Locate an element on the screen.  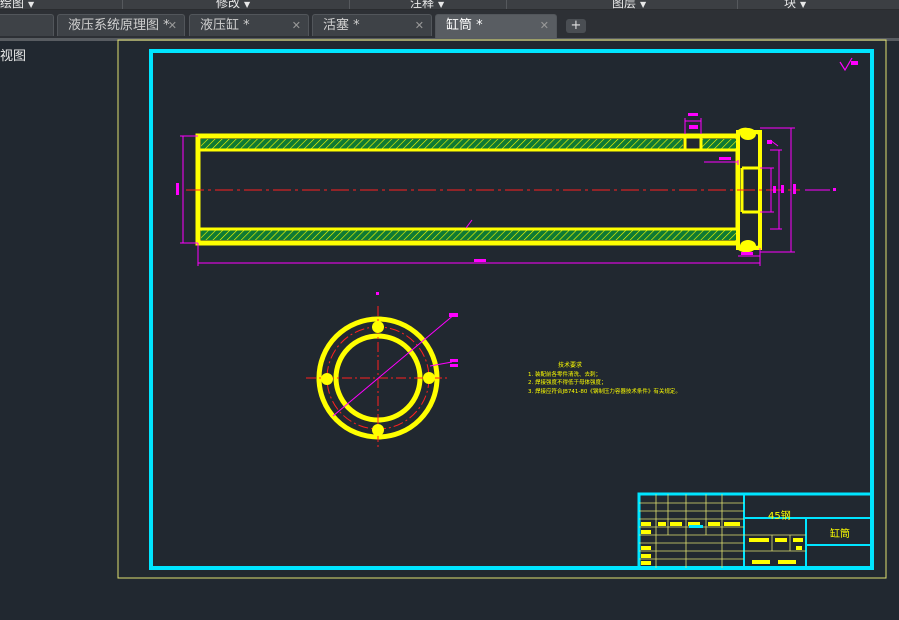
title-block-material: 45钢 is located at coordinates (779, 515).